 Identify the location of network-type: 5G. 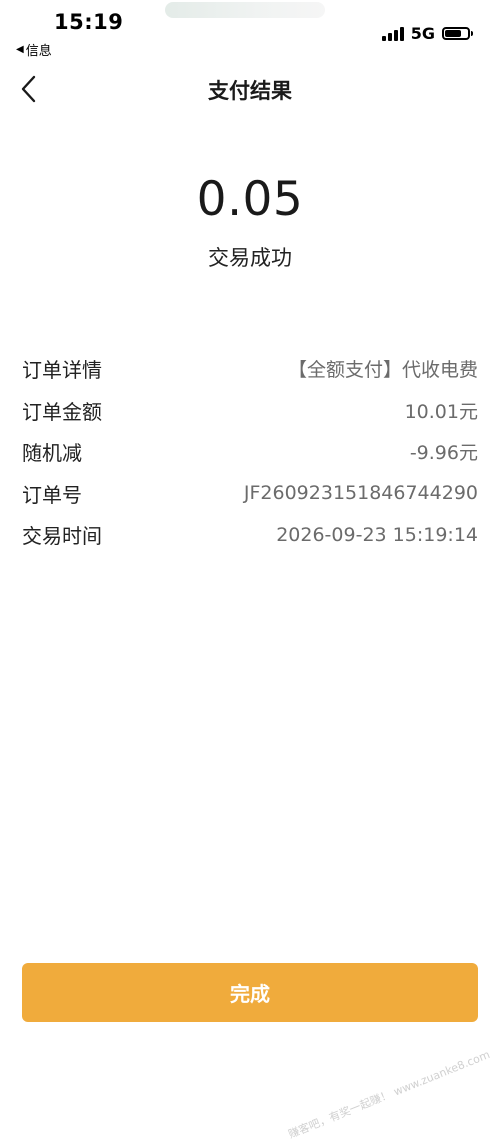
(422, 33).